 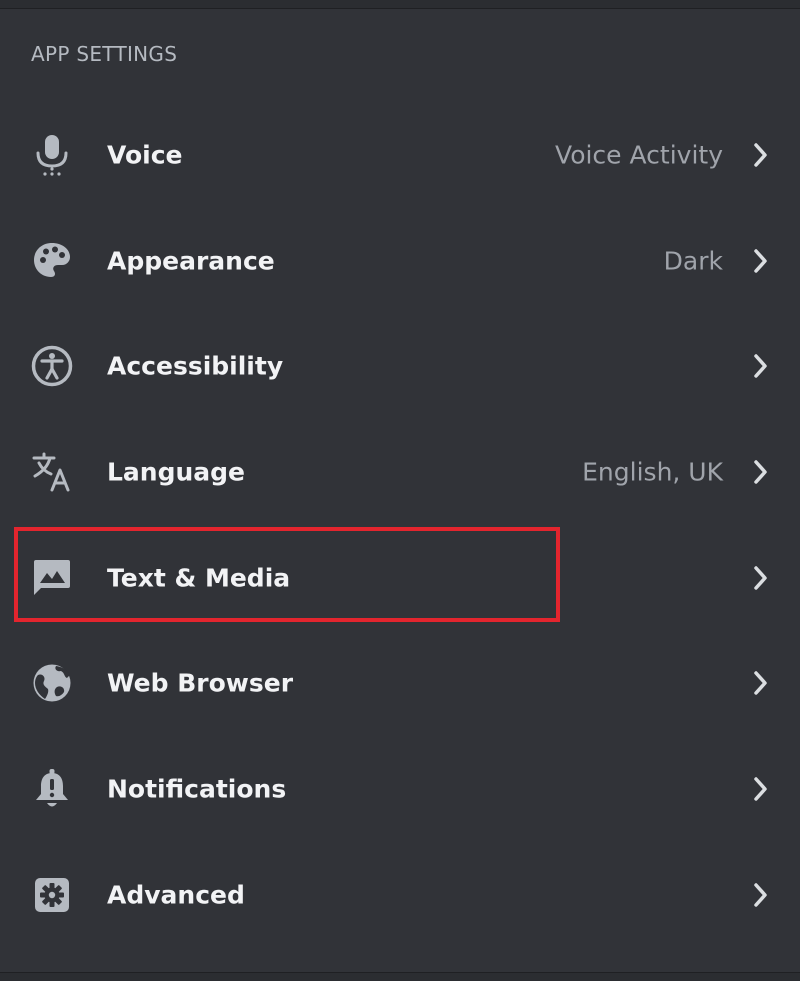 I want to click on settings-row-label: Accessibility, so click(x=195, y=366).